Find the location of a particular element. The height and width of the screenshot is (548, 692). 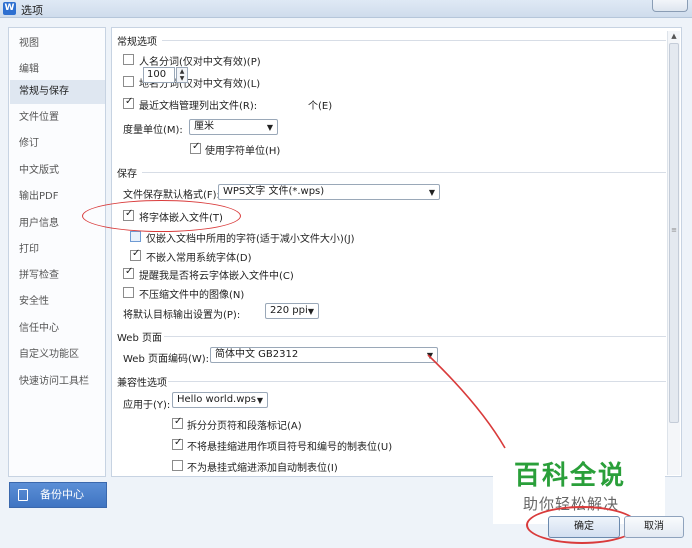

backup-center-label: 备份中心 is located at coordinates (62, 494).